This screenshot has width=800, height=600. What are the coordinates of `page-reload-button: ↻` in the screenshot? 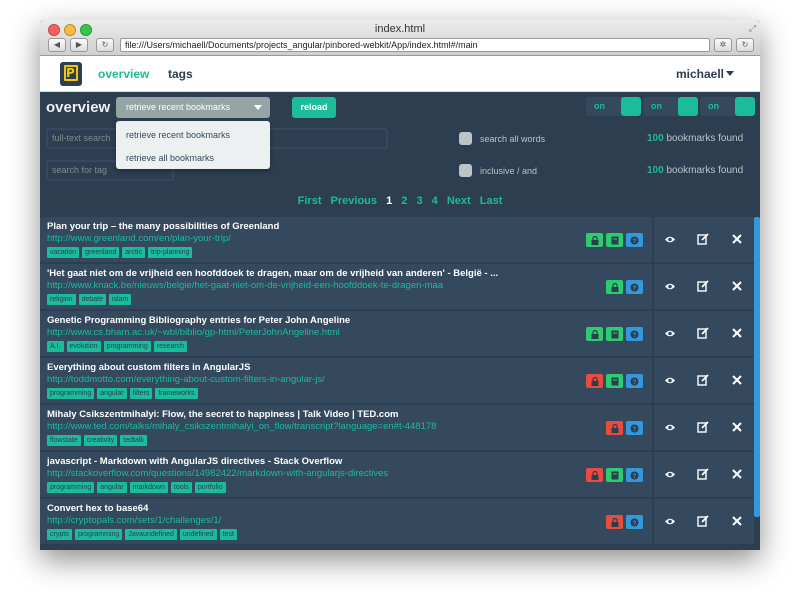 It's located at (745, 45).